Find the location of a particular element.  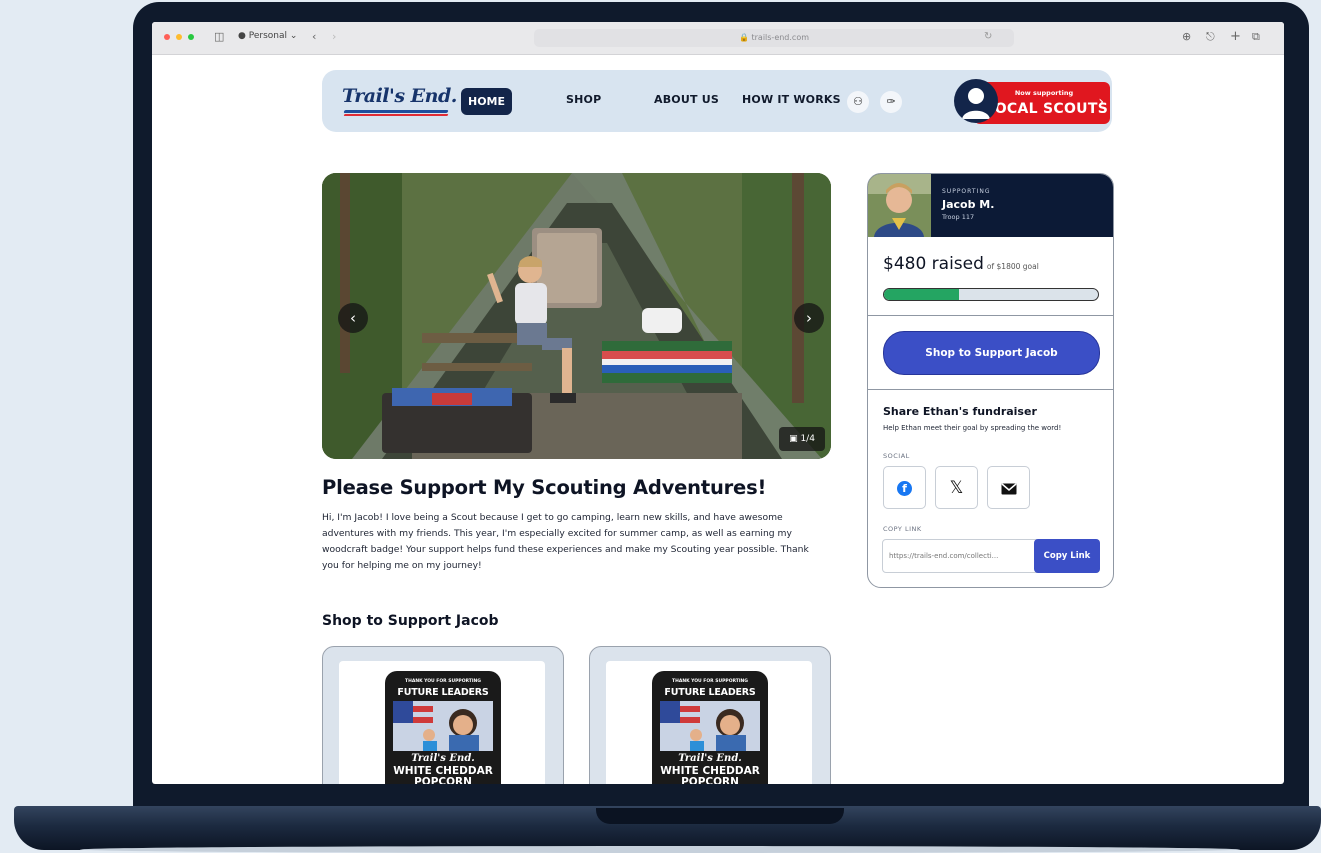

scout-name: Jacob M. is located at coordinates (968, 204).